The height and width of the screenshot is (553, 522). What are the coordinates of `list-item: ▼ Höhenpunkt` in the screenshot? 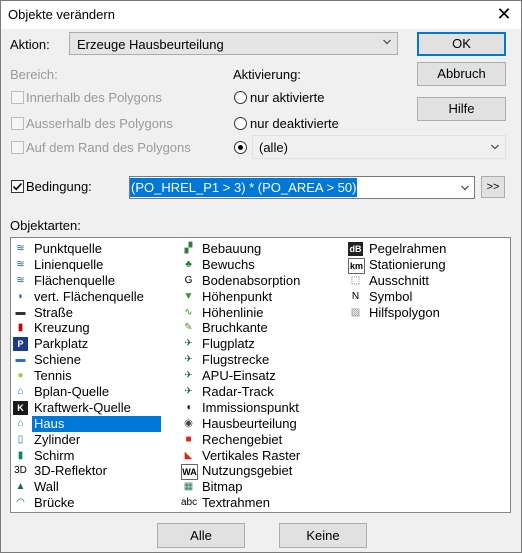 It's located at (264, 297).